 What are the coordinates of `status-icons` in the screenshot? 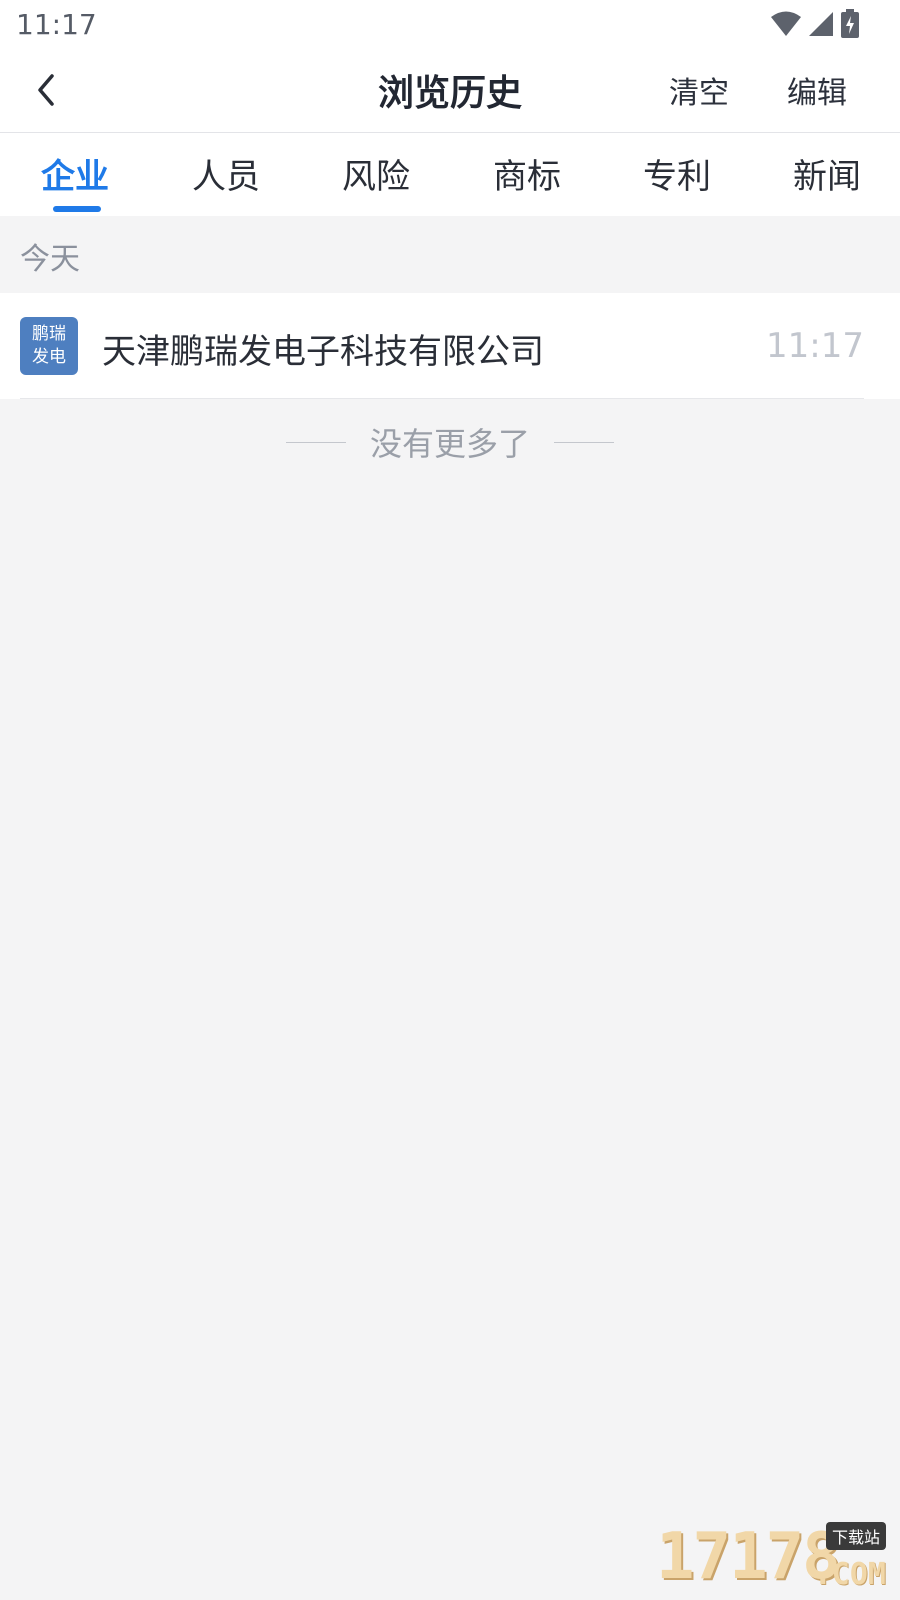 It's located at (815, 24).